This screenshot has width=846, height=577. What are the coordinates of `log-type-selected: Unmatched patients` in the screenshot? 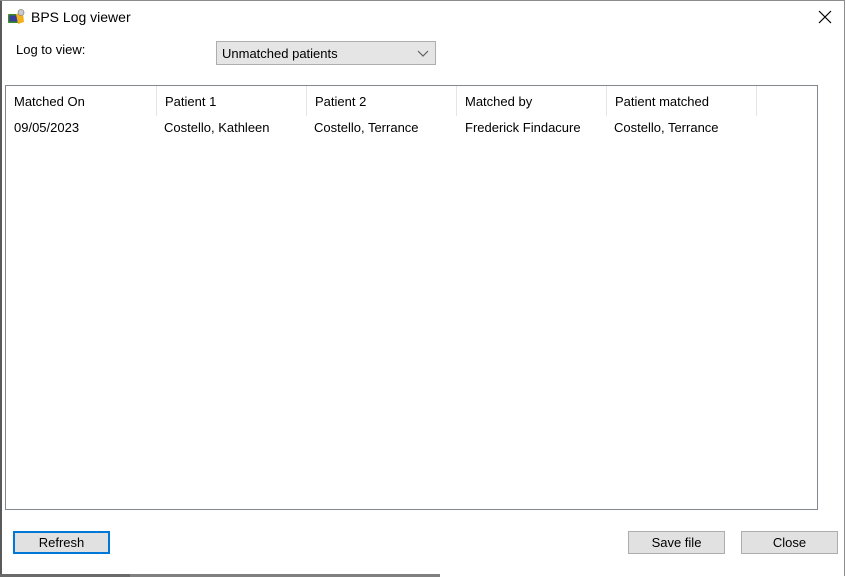 It's located at (280, 53).